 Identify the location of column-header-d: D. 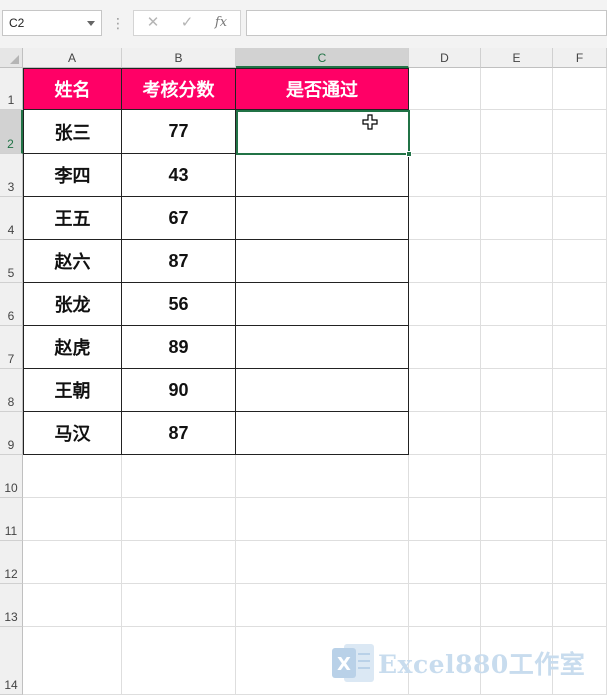
(445, 58).